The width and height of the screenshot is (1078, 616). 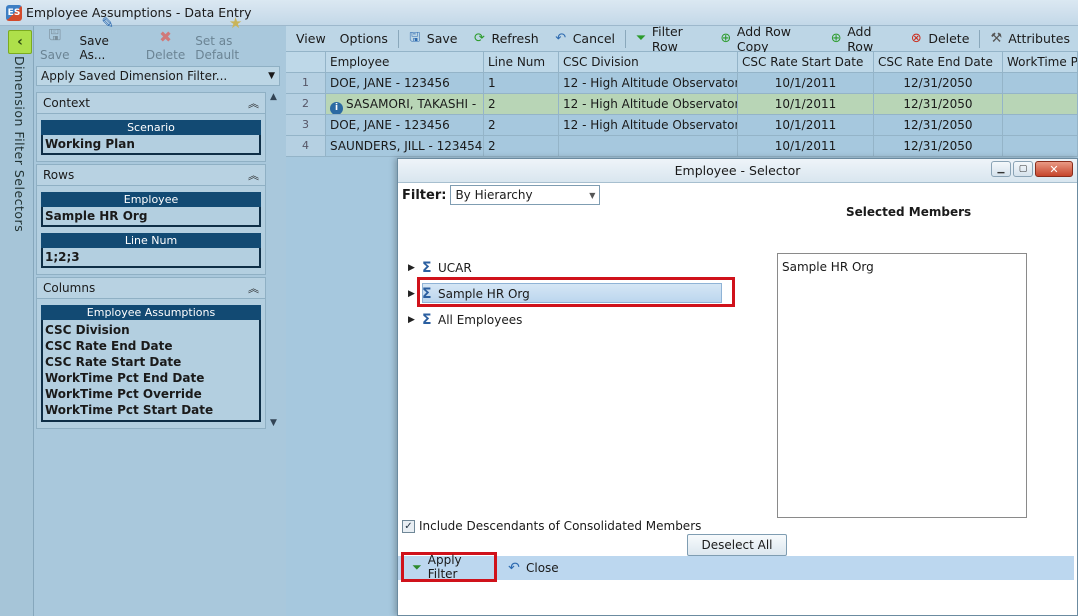 What do you see at coordinates (235, 23) in the screenshot?
I see `star-icon: ★` at bounding box center [235, 23].